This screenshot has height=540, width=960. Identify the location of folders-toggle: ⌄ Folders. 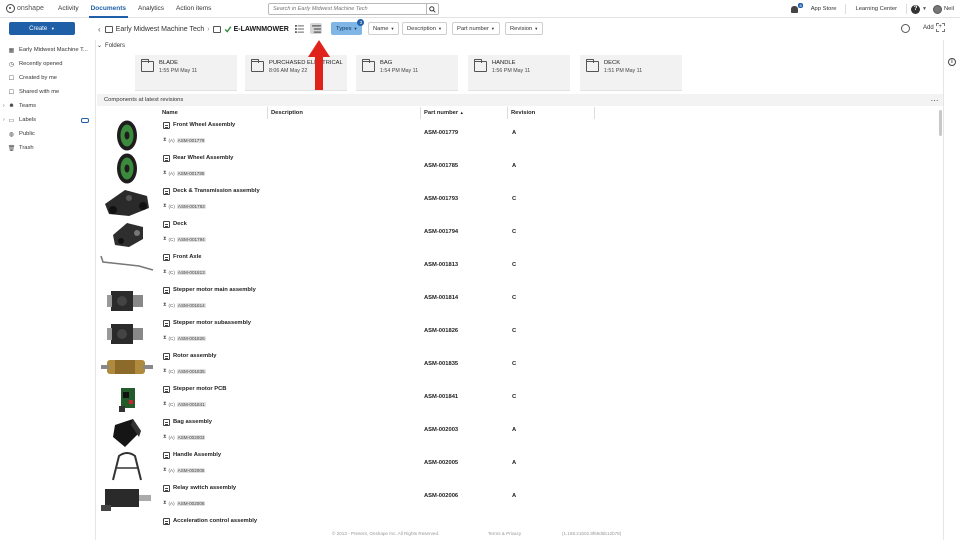
(111, 46).